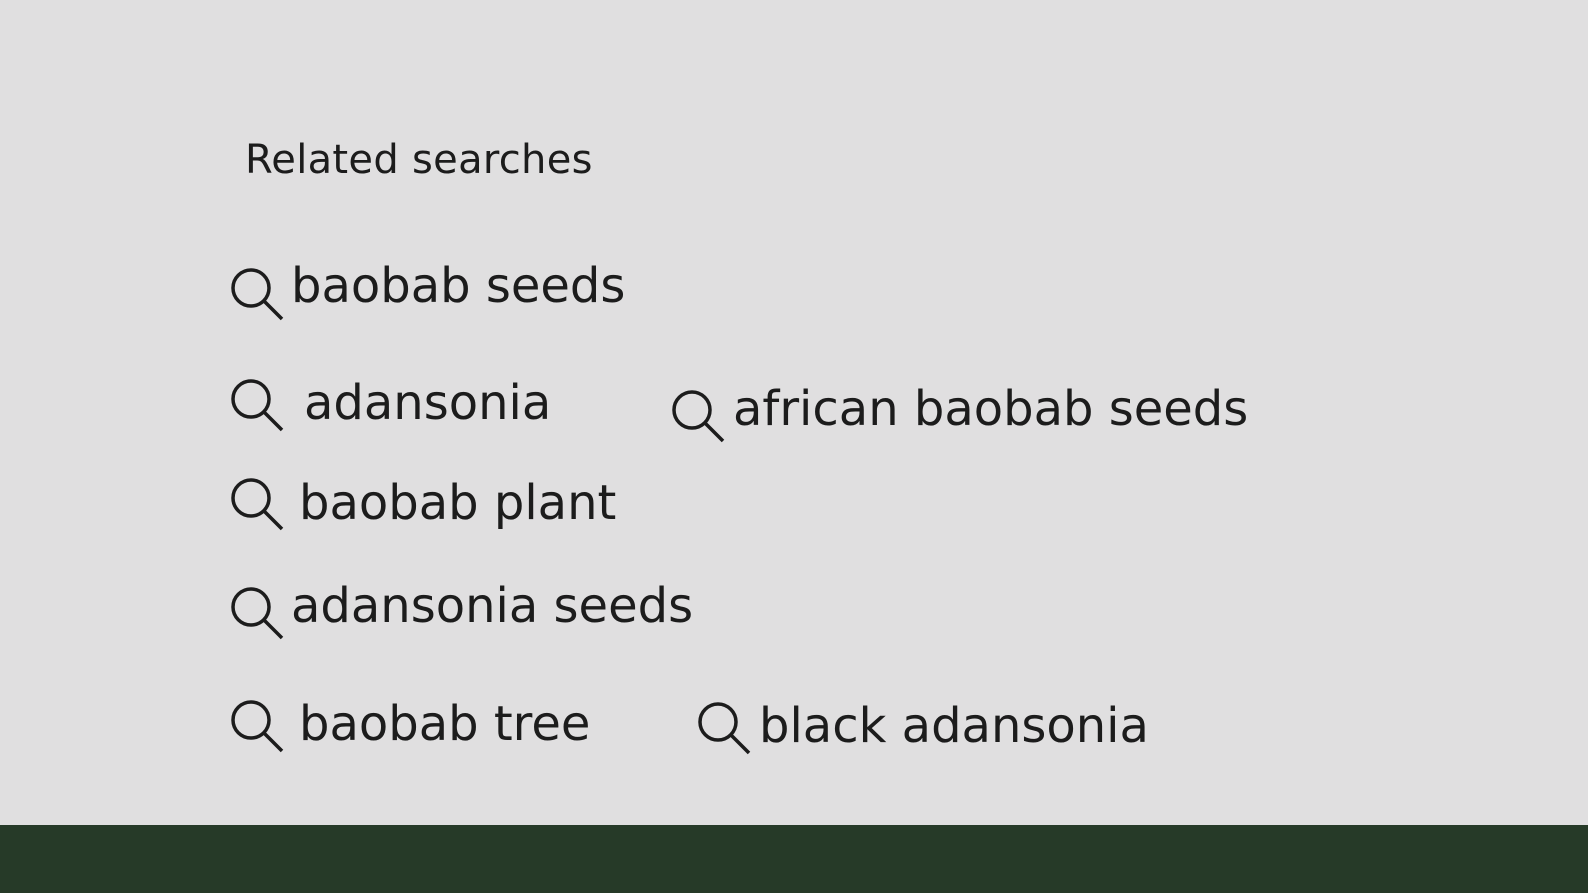 The image size is (1588, 893). What do you see at coordinates (428, 403) in the screenshot?
I see `related-search-label: adansonia` at bounding box center [428, 403].